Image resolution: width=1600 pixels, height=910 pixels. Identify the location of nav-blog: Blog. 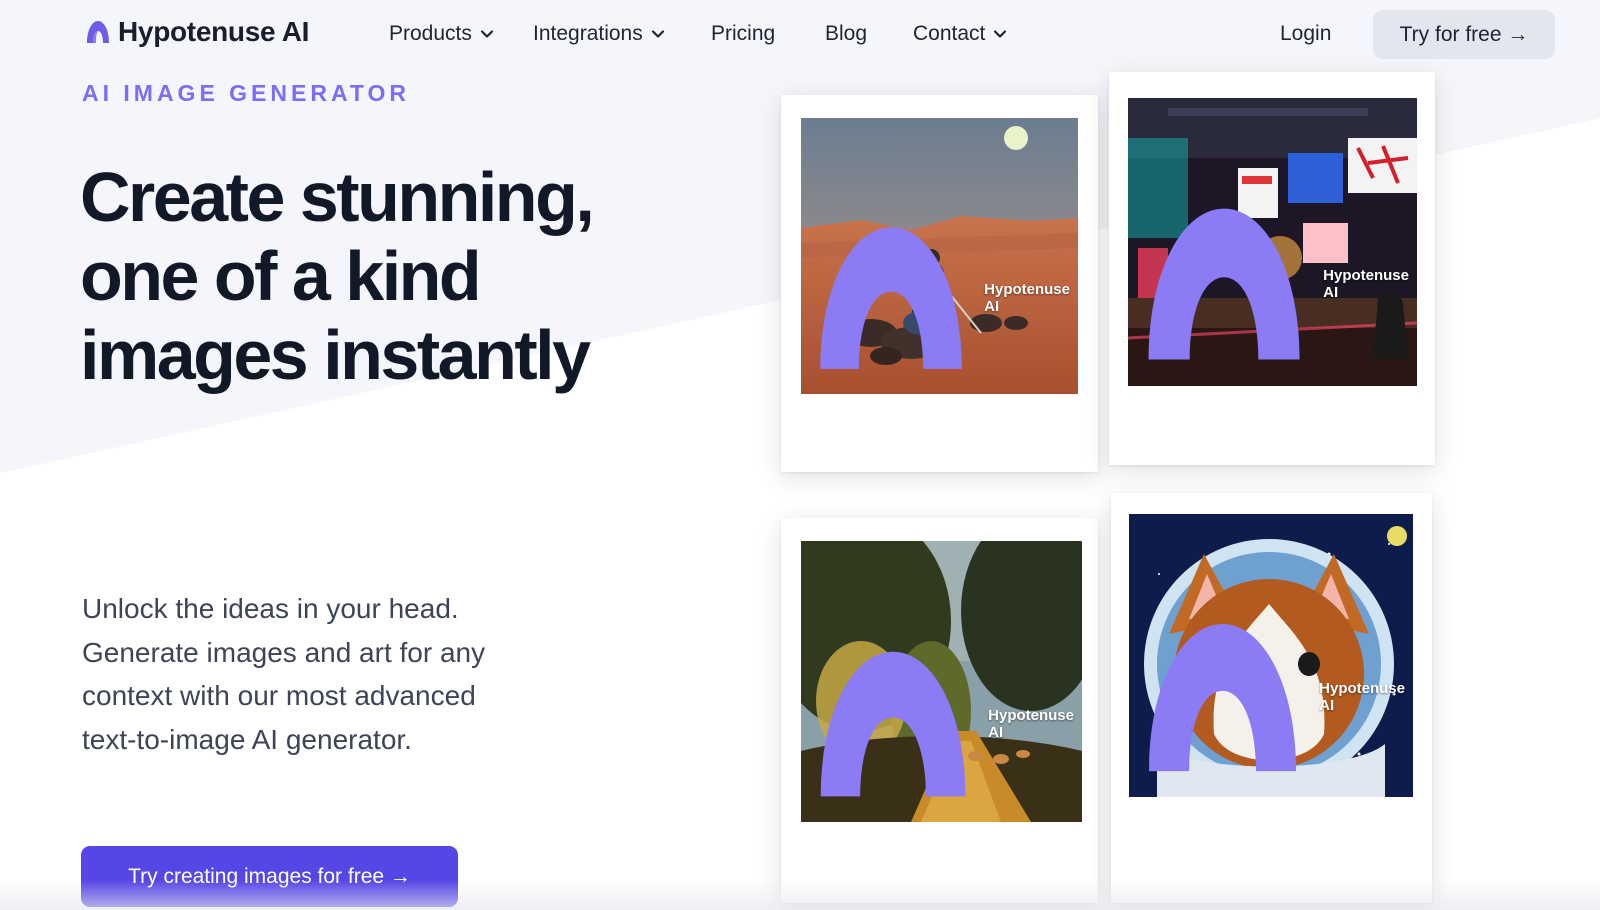
(846, 34).